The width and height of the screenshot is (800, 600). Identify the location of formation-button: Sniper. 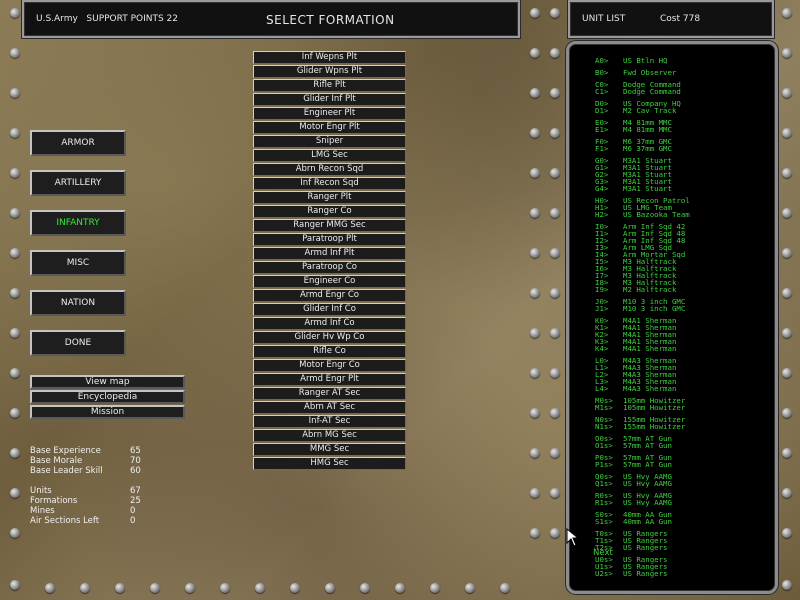
(329, 141).